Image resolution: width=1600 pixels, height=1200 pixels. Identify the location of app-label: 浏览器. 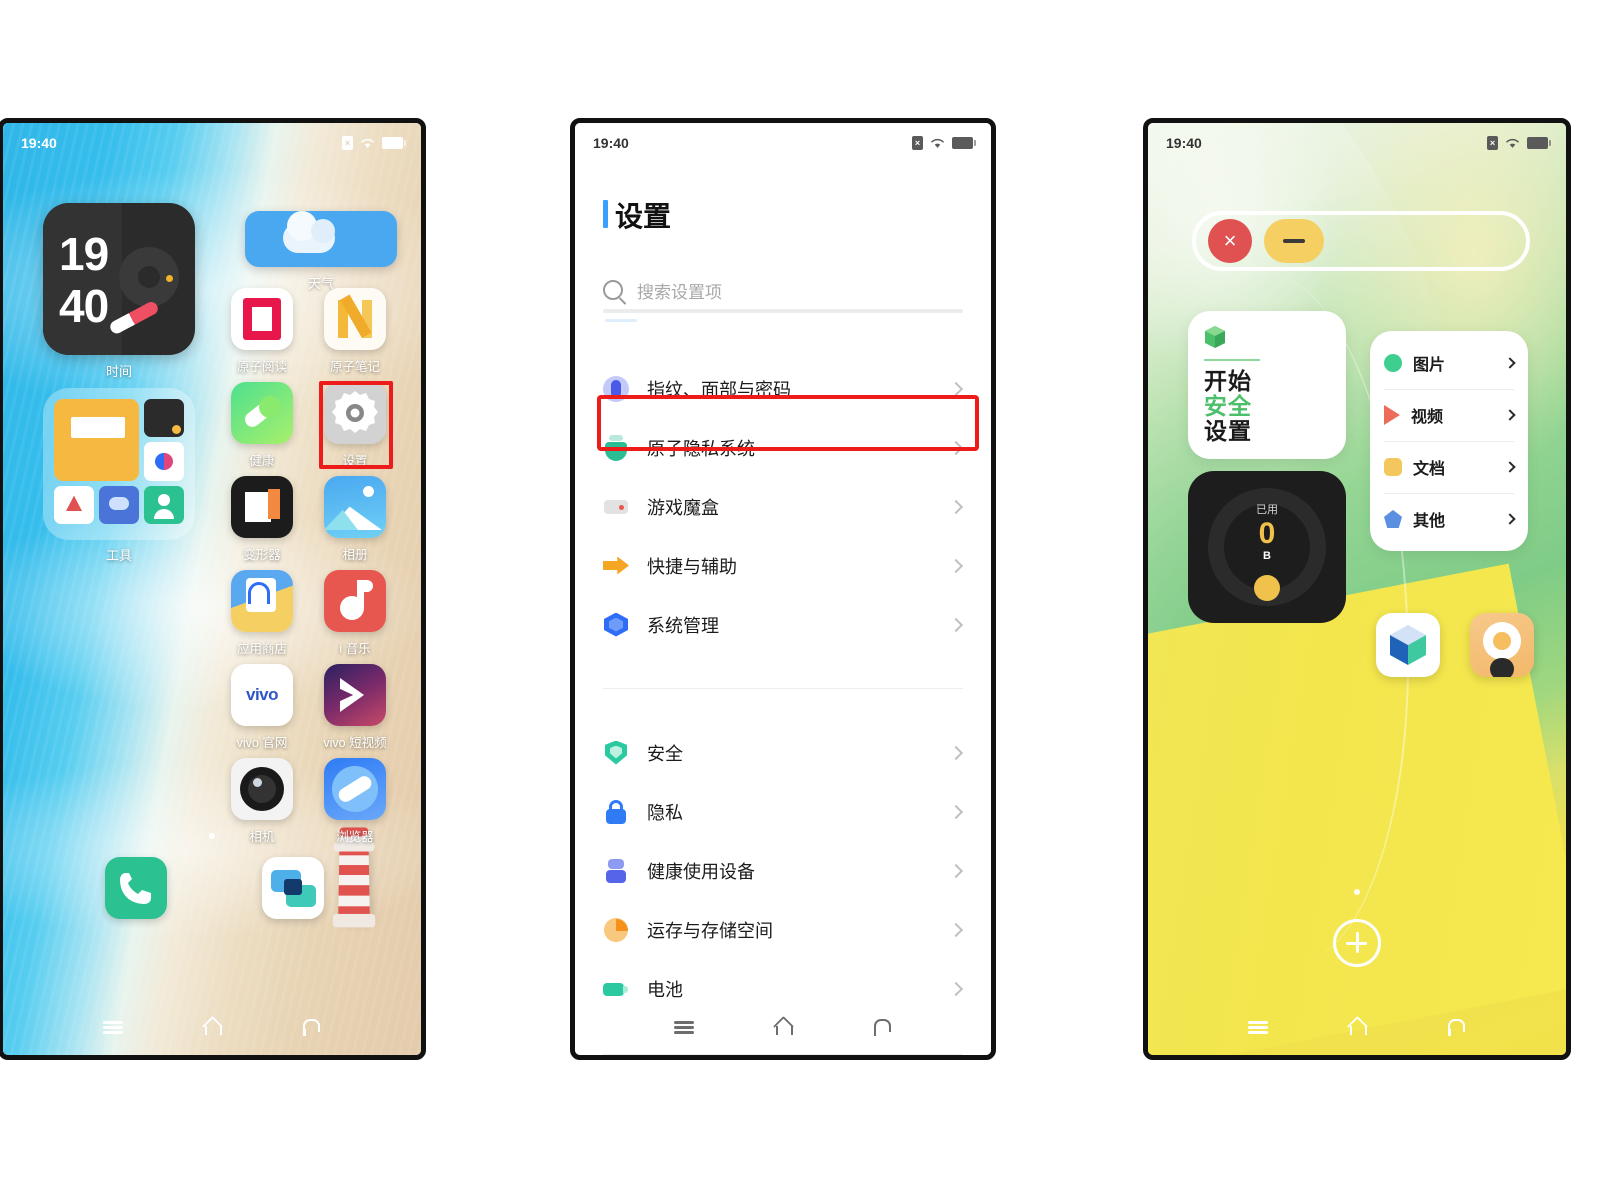
(355, 837).